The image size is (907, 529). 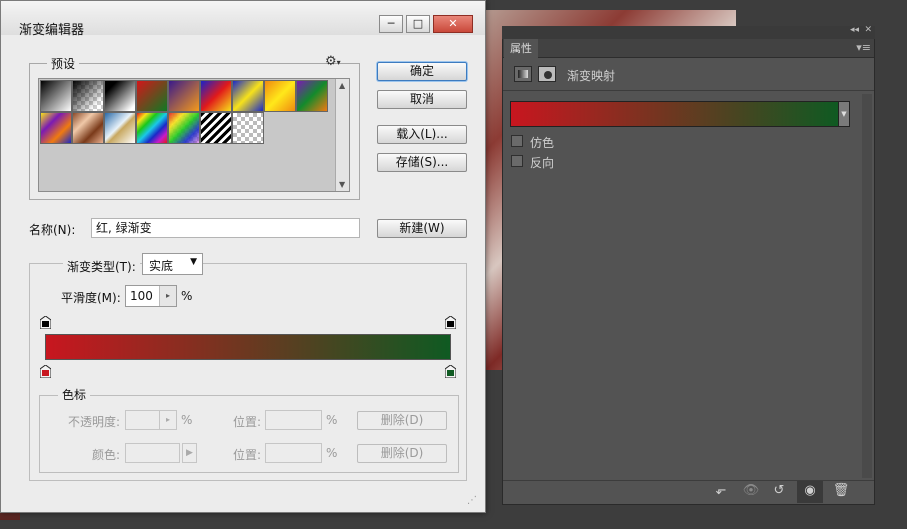 I want to click on color-location-input, so click(x=293, y=453).